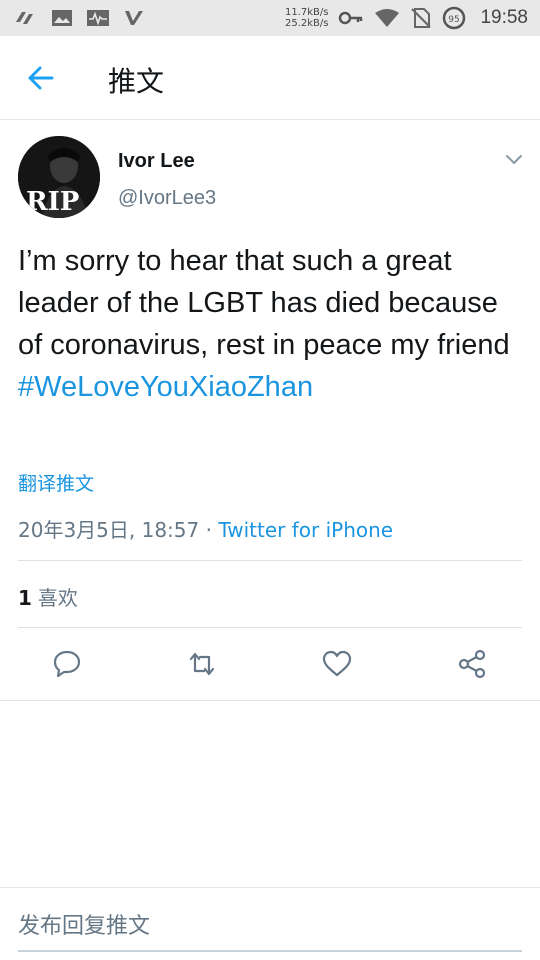  I want to click on net-down-speed: 25.2kB/s, so click(306, 23).